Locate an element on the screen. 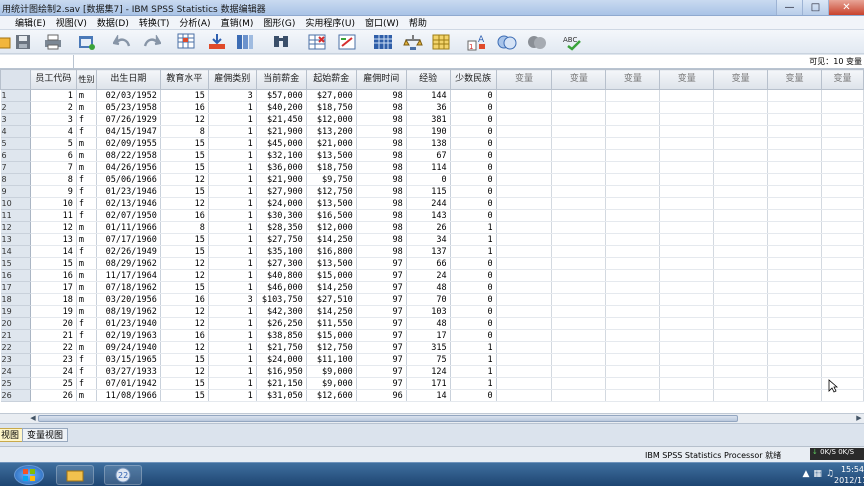 The height and width of the screenshot is (486, 864). row-number: 22 is located at coordinates (15, 347).